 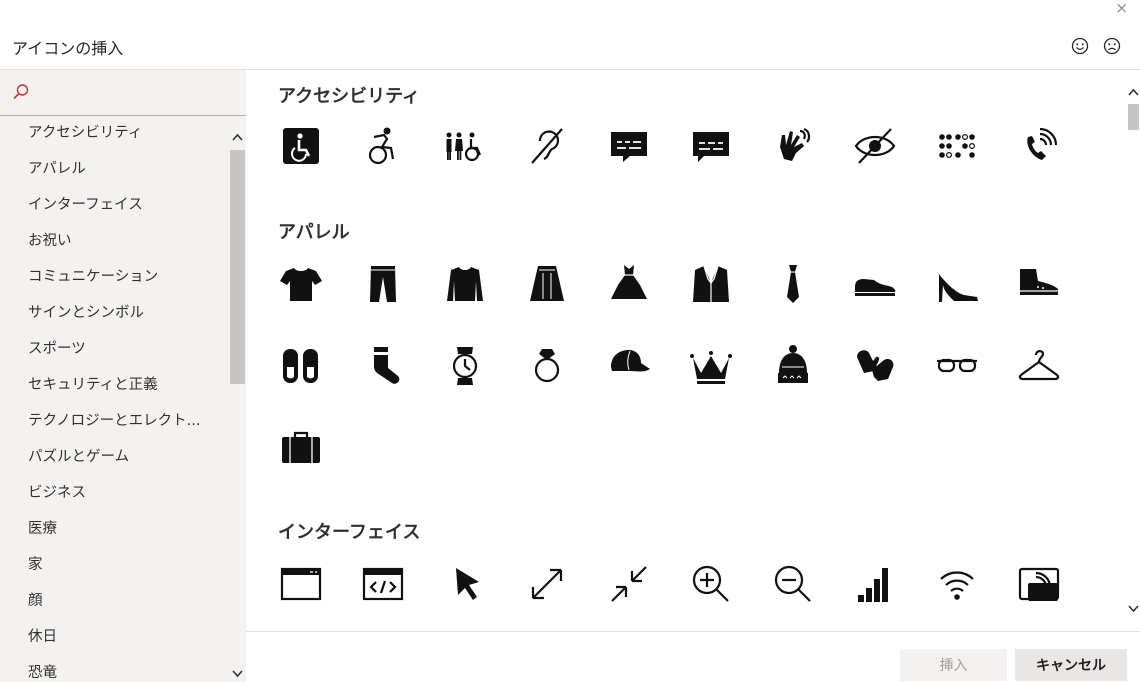 I want to click on search-input, so click(x=134, y=92).